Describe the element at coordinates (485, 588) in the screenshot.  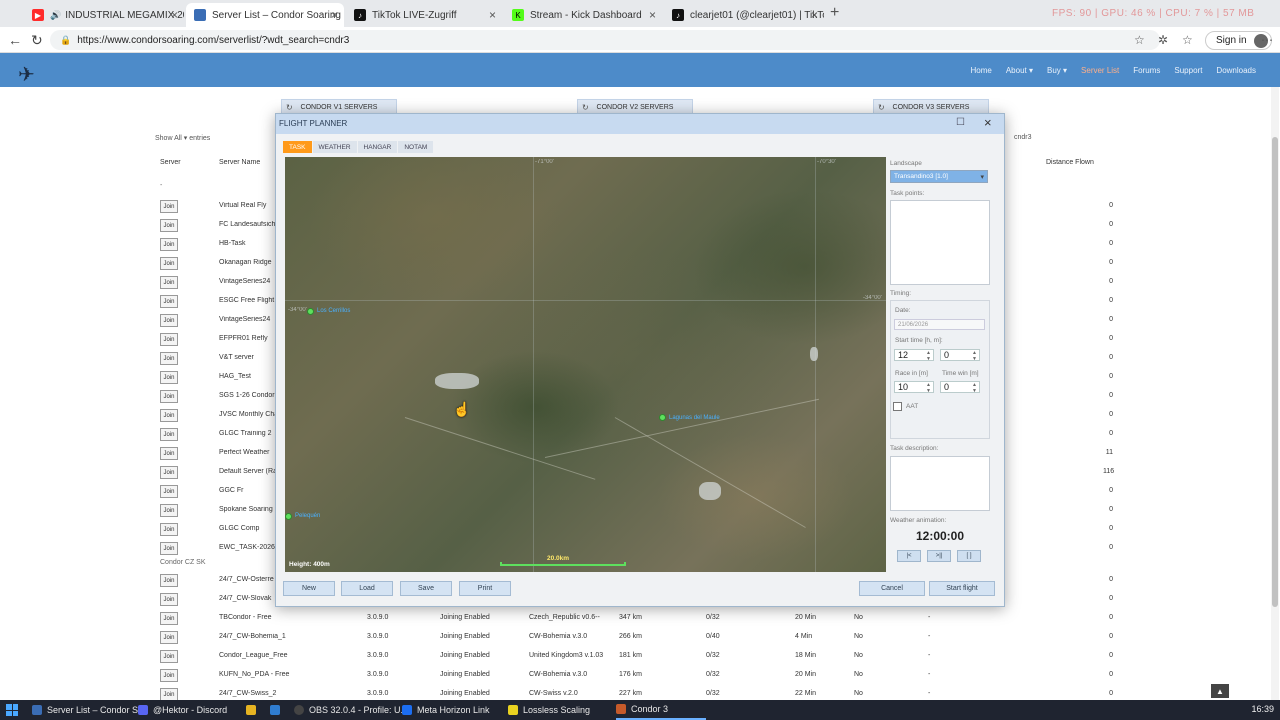
I see `print-button: Print` at that location.